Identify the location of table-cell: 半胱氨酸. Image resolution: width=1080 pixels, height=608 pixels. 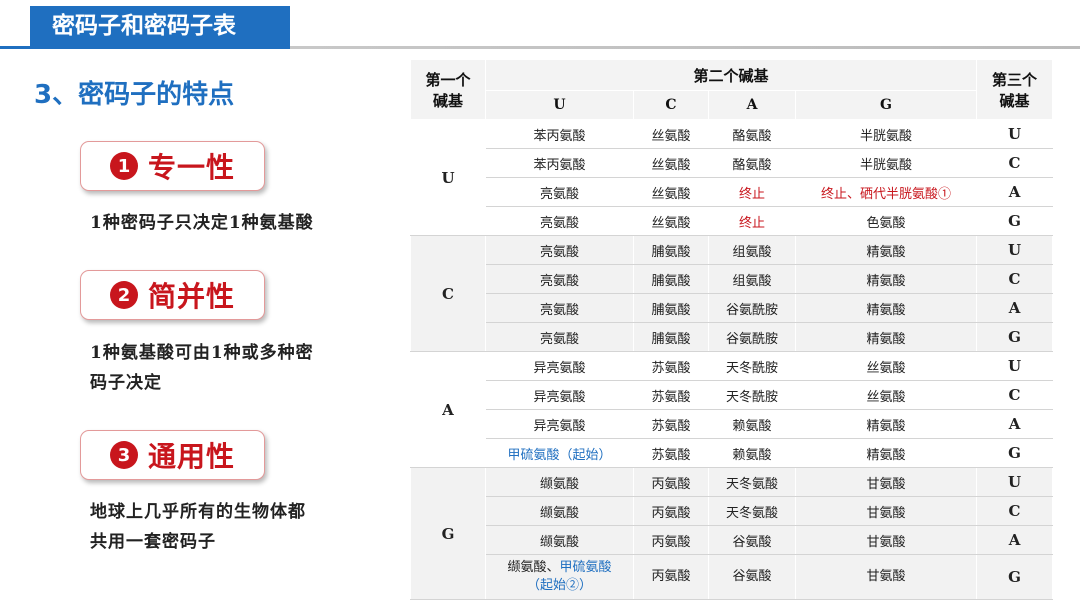
(886, 134).